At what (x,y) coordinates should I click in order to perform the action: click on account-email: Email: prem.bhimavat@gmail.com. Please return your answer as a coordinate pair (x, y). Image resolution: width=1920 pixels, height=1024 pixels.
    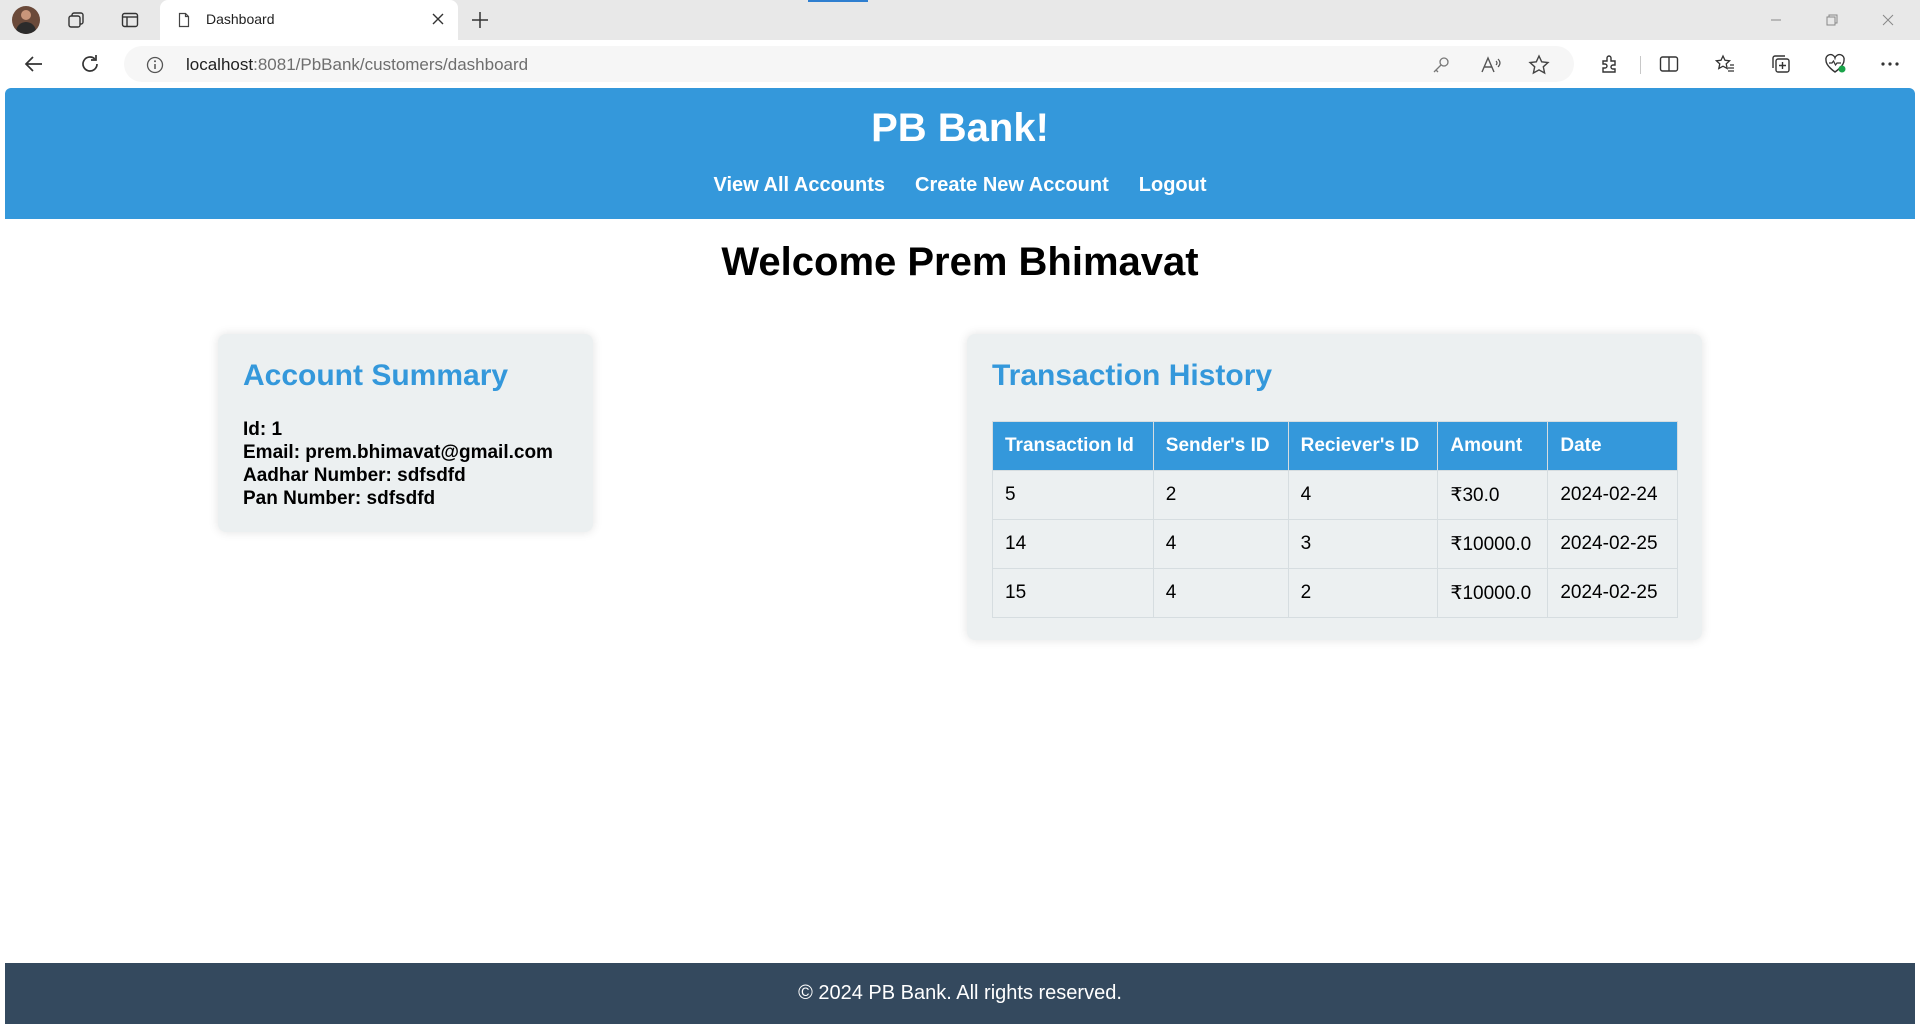
    Looking at the image, I should click on (398, 452).